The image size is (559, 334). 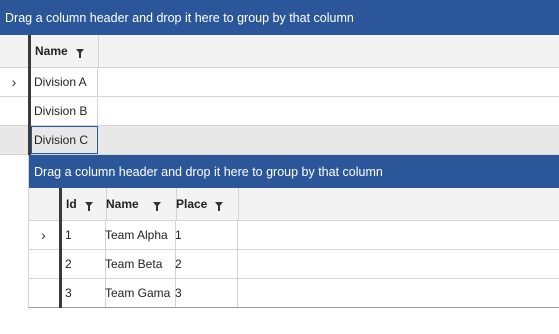 I want to click on inner-column-header-place: Place, so click(x=205, y=204).